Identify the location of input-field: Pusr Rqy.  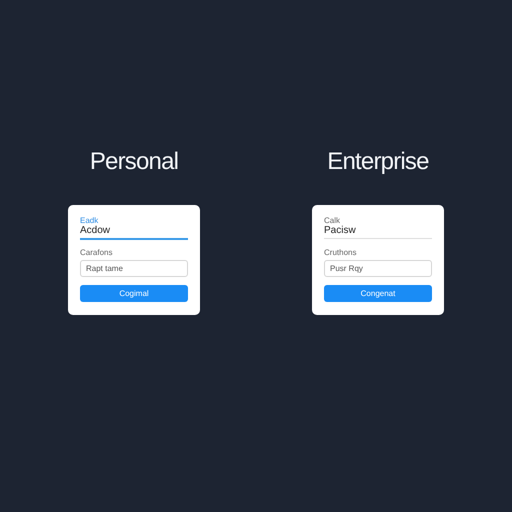
(378, 268).